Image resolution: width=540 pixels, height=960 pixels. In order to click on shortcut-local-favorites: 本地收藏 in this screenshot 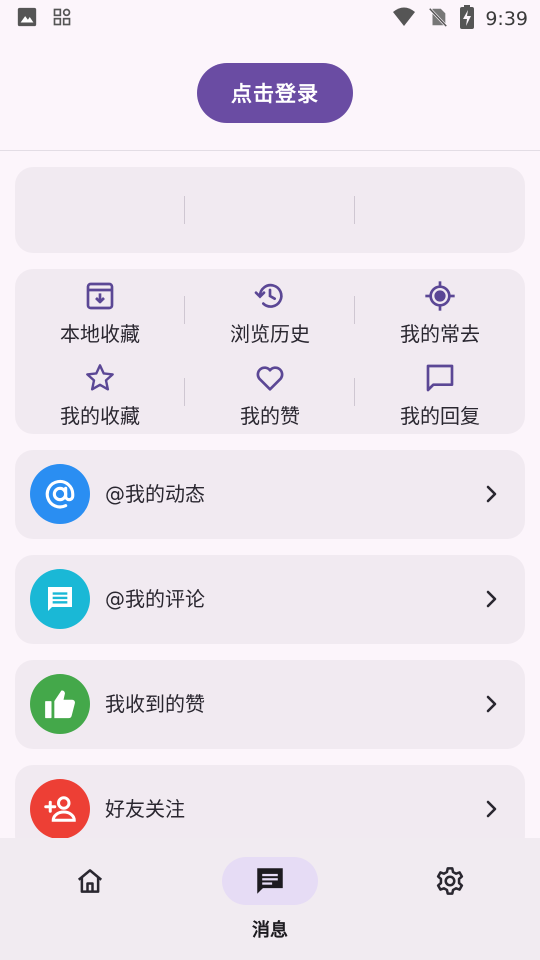, I will do `click(100, 316)`.